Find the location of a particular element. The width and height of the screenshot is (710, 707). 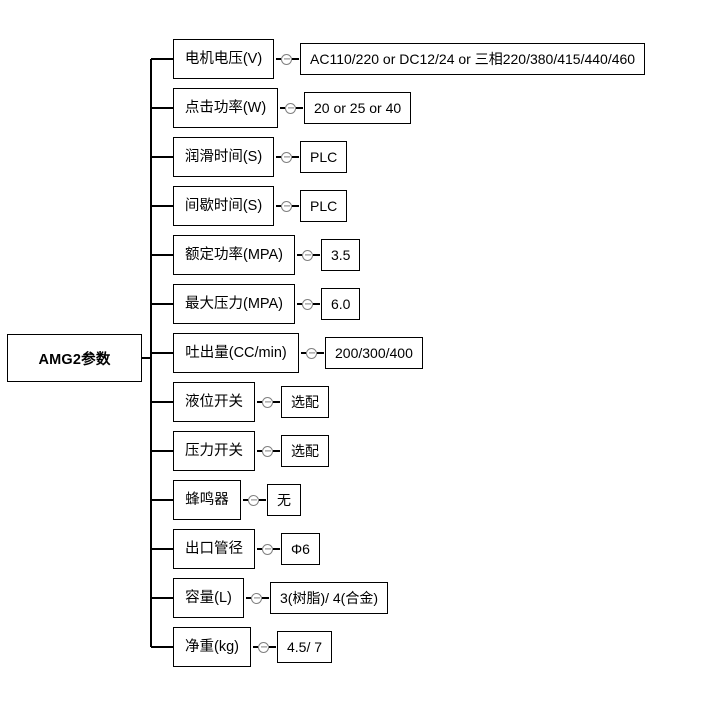

parameter-value-text: Φ6 is located at coordinates (300, 549).